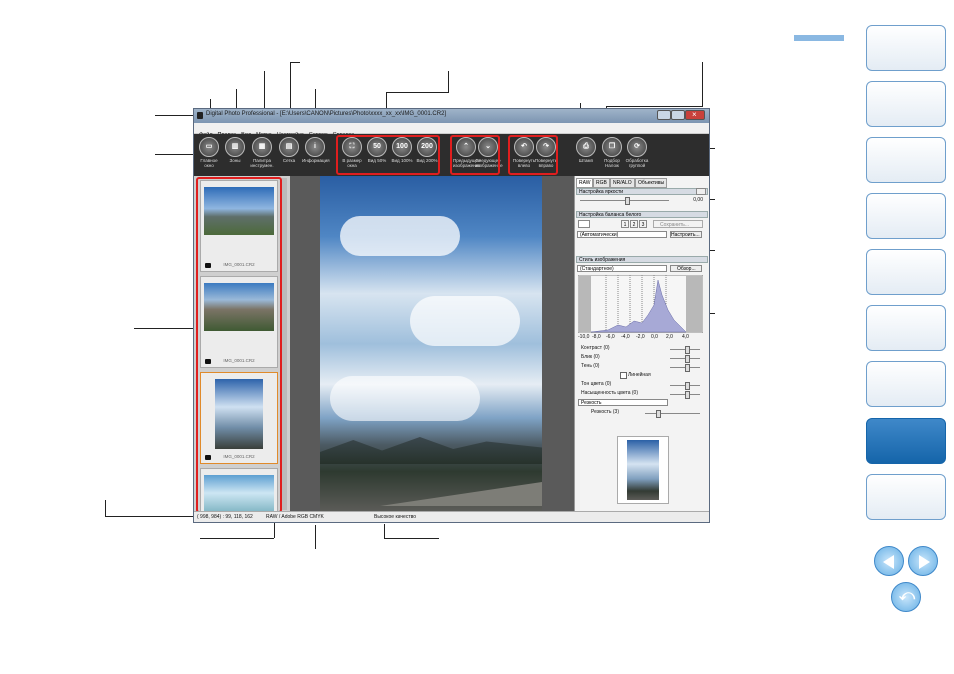 The height and width of the screenshot is (674, 954). What do you see at coordinates (590, 357) in the screenshot?
I see `highlight-label: Блик (0)` at bounding box center [590, 357].